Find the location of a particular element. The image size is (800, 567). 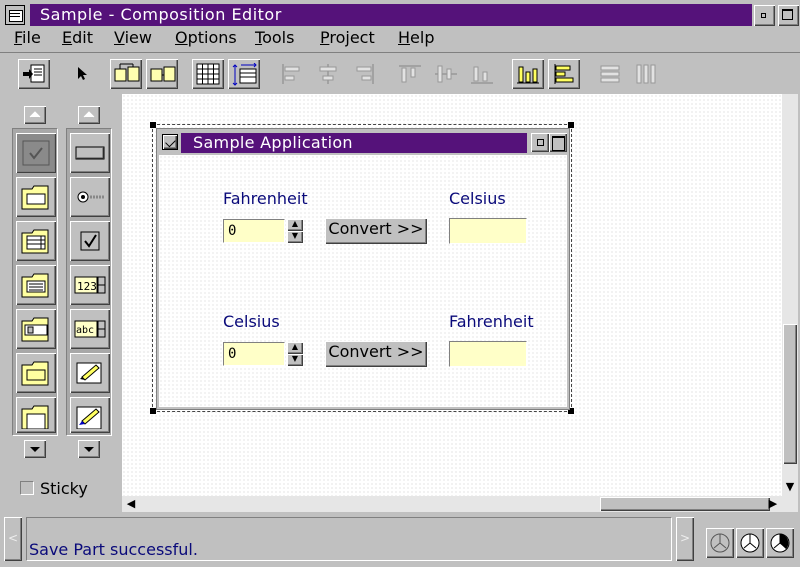

show-grid-button is located at coordinates (208, 74).